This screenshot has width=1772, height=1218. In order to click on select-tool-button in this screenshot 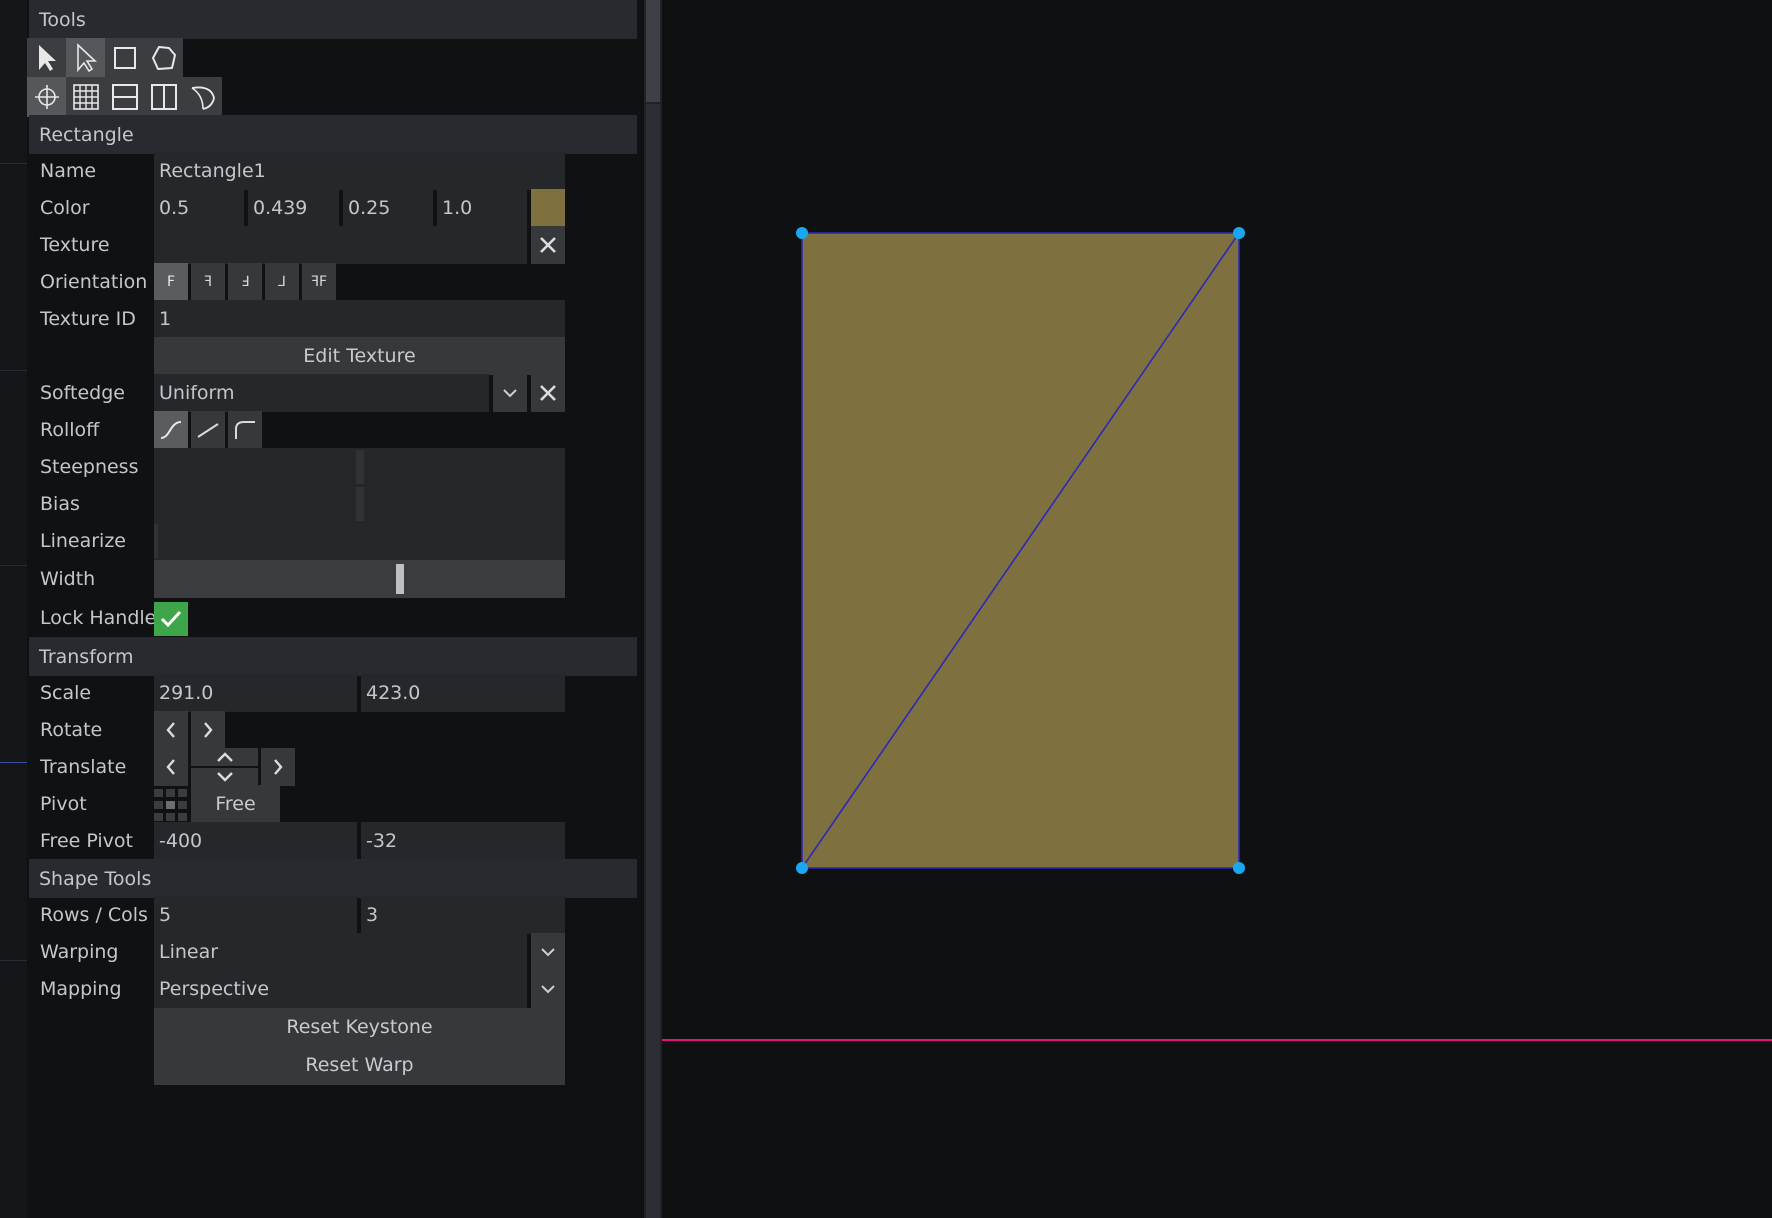, I will do `click(46, 58)`.